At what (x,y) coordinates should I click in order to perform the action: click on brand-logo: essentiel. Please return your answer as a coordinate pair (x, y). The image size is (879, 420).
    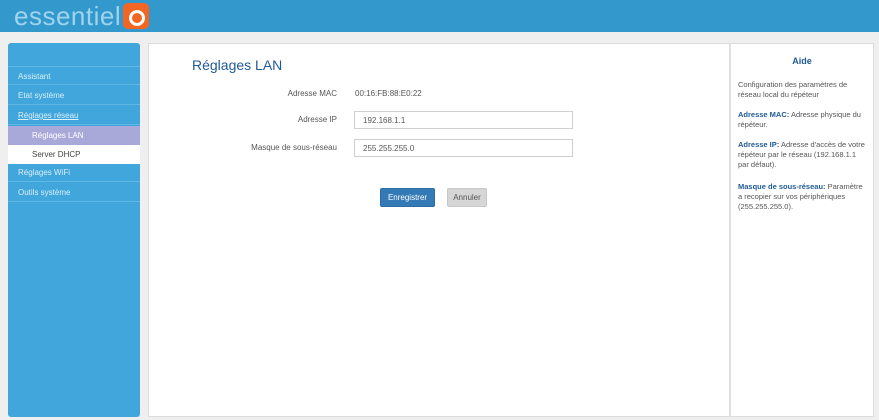
    Looking at the image, I should click on (82, 16).